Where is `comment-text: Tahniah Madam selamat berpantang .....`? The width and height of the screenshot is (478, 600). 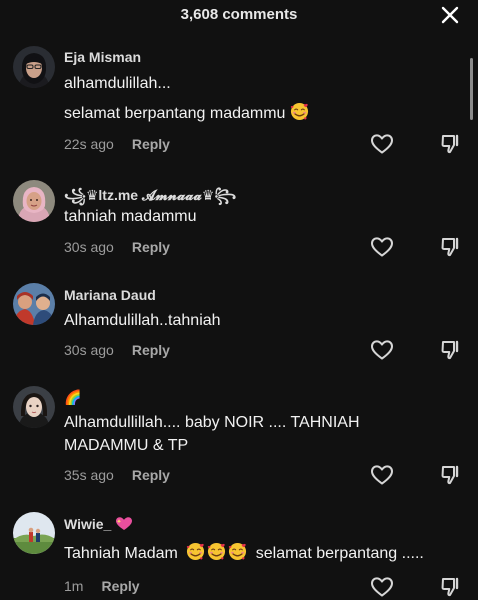 comment-text: Tahniah Madam selamat berpantang ..... is located at coordinates (244, 554).